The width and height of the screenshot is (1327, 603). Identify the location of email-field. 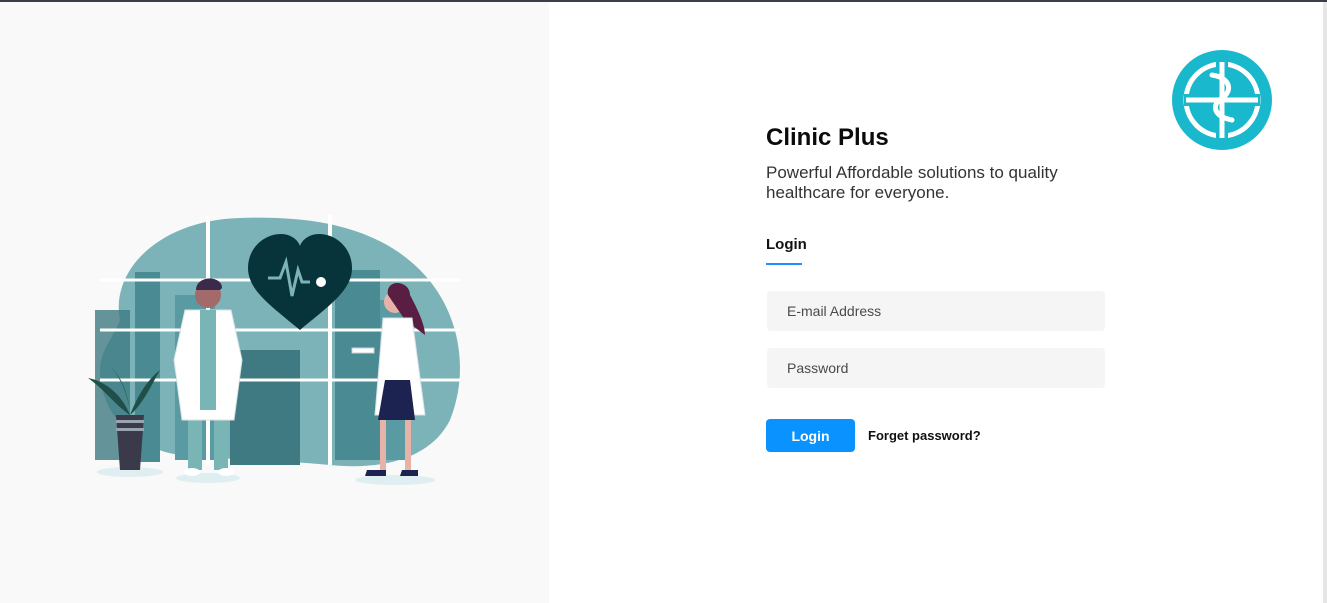
(936, 311).